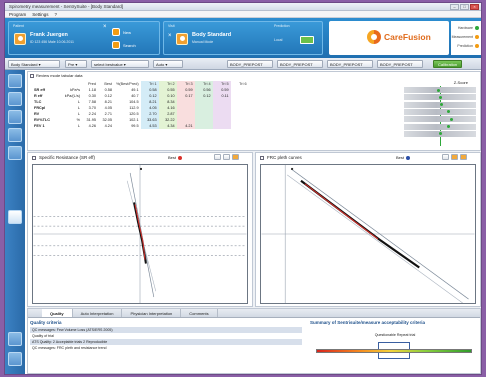 This screenshot has width=486, height=377. Describe the element at coordinates (46, 322) in the screenshot. I see `quality-criteria-heading: Quality criteria` at that location.